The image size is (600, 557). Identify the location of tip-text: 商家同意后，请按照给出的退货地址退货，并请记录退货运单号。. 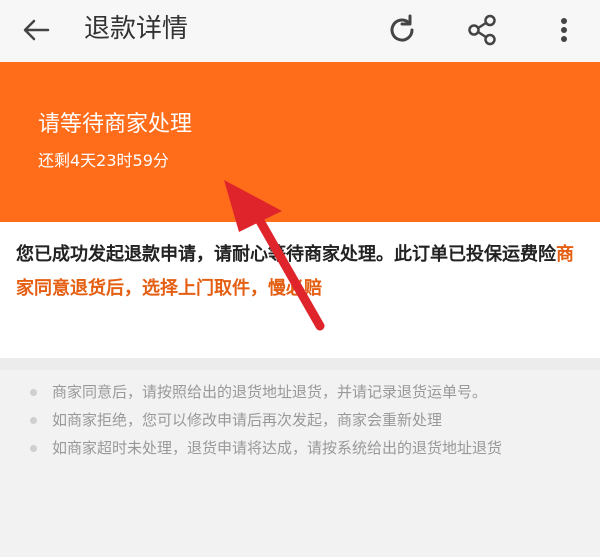
(270, 392).